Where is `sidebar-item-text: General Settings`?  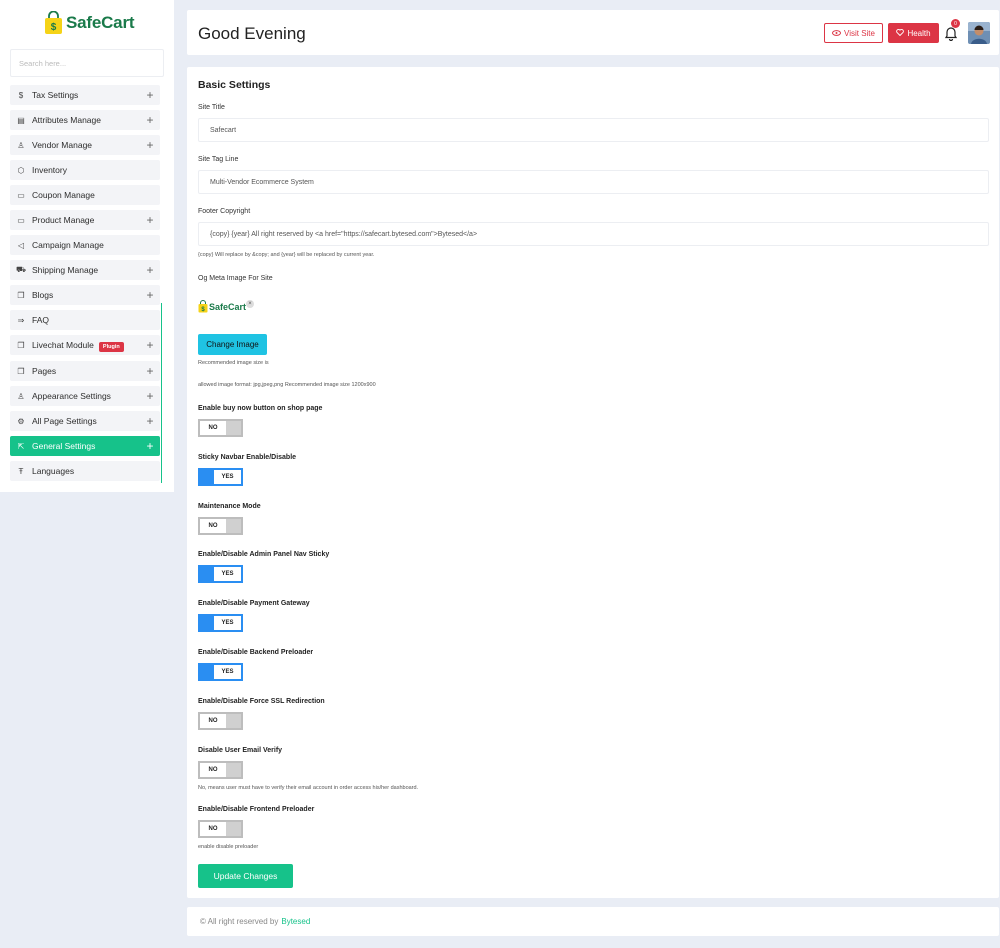
sidebar-item-text: General Settings is located at coordinates (64, 446).